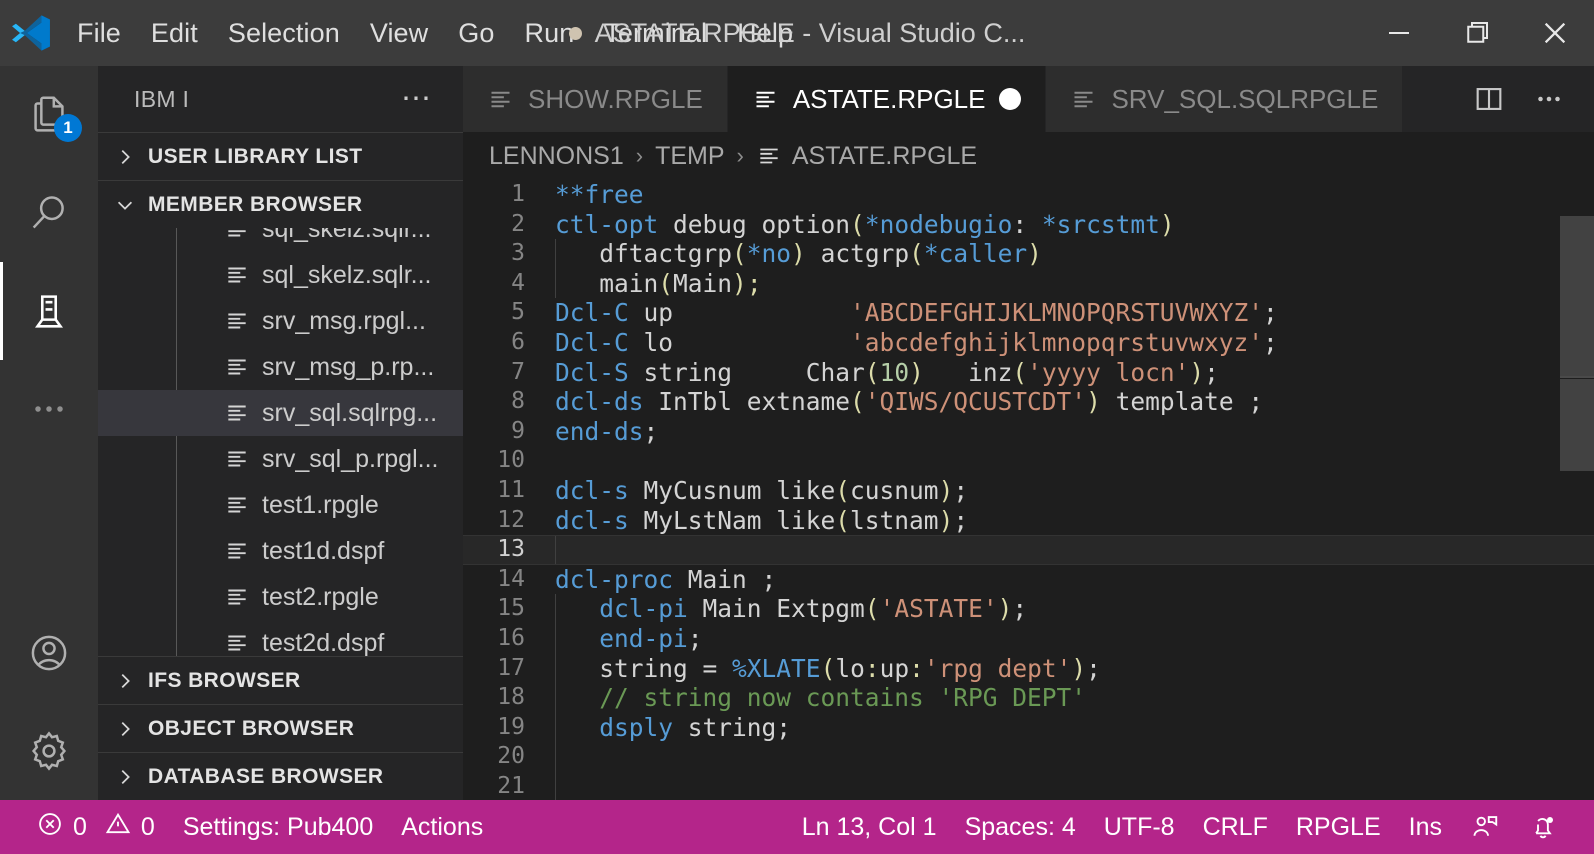 This screenshot has height=854, width=1594. What do you see at coordinates (1270, 342) in the screenshot?
I see `code-token: ;` at bounding box center [1270, 342].